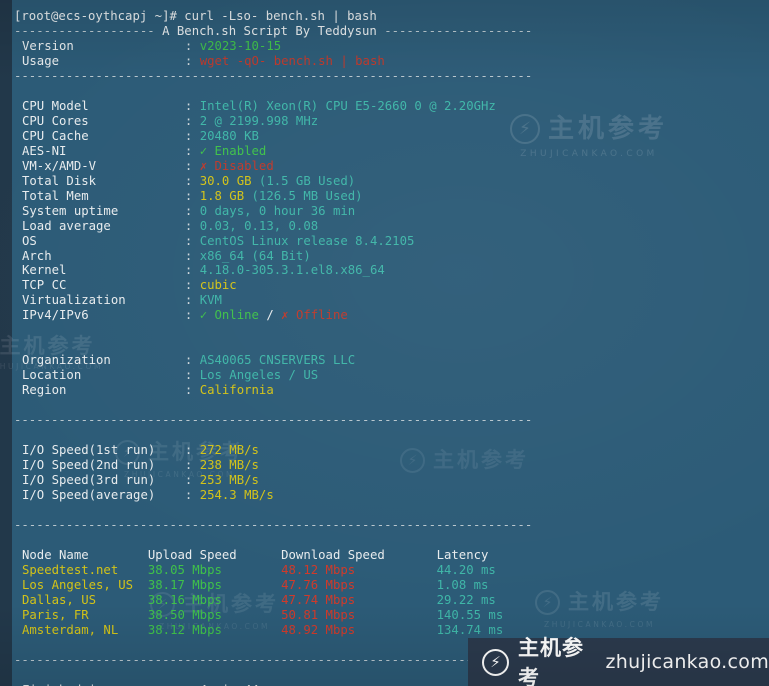  Describe the element at coordinates (103, 240) in the screenshot. I see `info-label: OS` at that location.